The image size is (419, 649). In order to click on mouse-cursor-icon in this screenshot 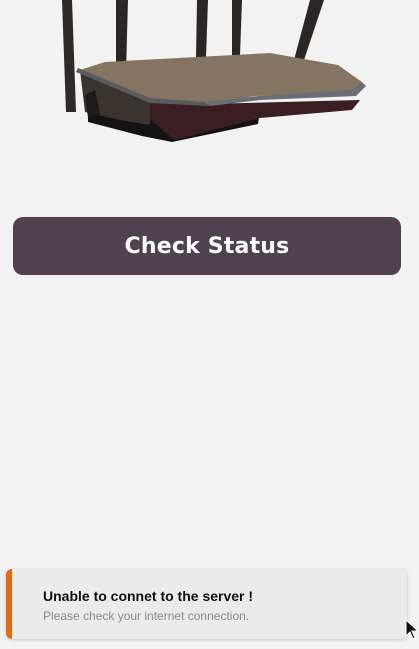, I will do `click(412, 629)`.